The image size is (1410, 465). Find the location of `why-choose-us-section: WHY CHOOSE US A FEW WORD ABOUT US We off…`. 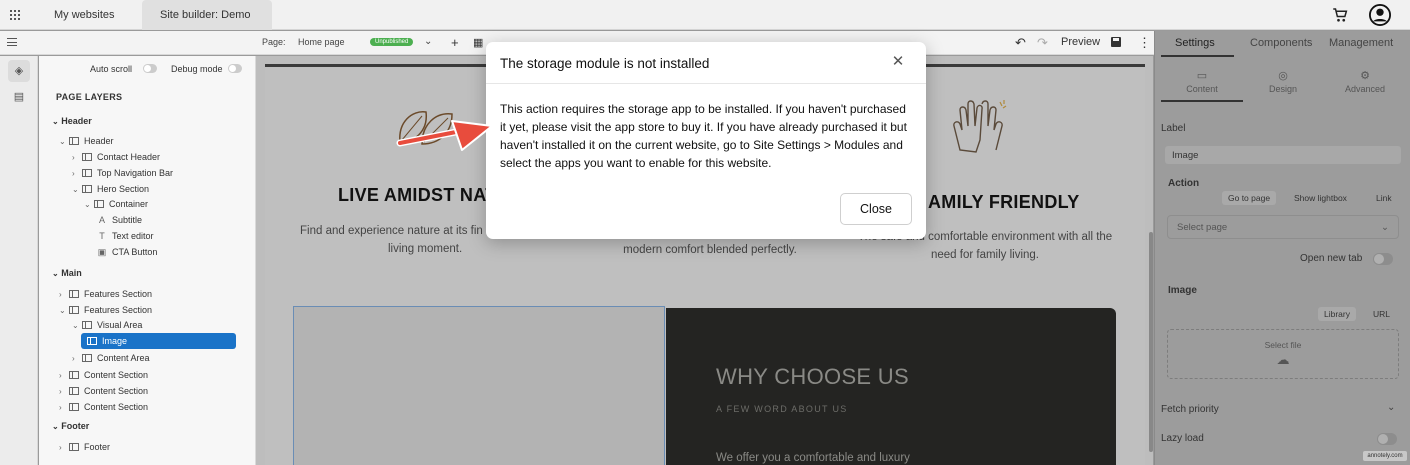

why-choose-us-section: WHY CHOOSE US A FEW WORD ABOUT US We off… is located at coordinates (891, 386).